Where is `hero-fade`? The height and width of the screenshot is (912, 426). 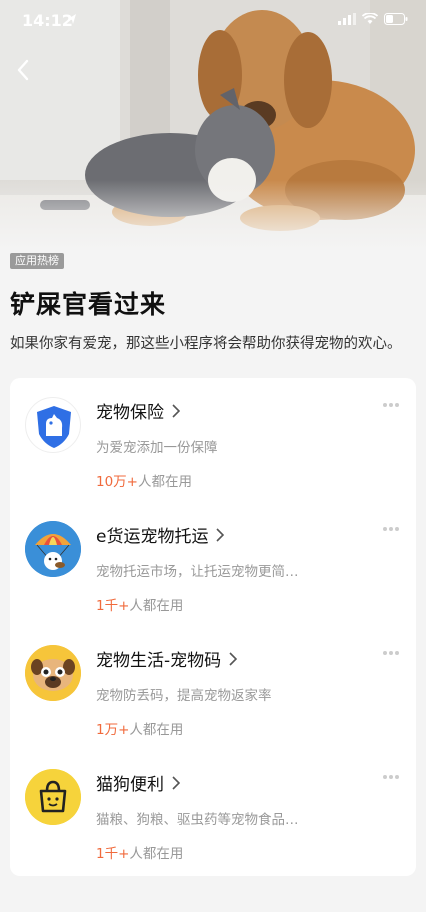
hero-fade is located at coordinates (213, 215).